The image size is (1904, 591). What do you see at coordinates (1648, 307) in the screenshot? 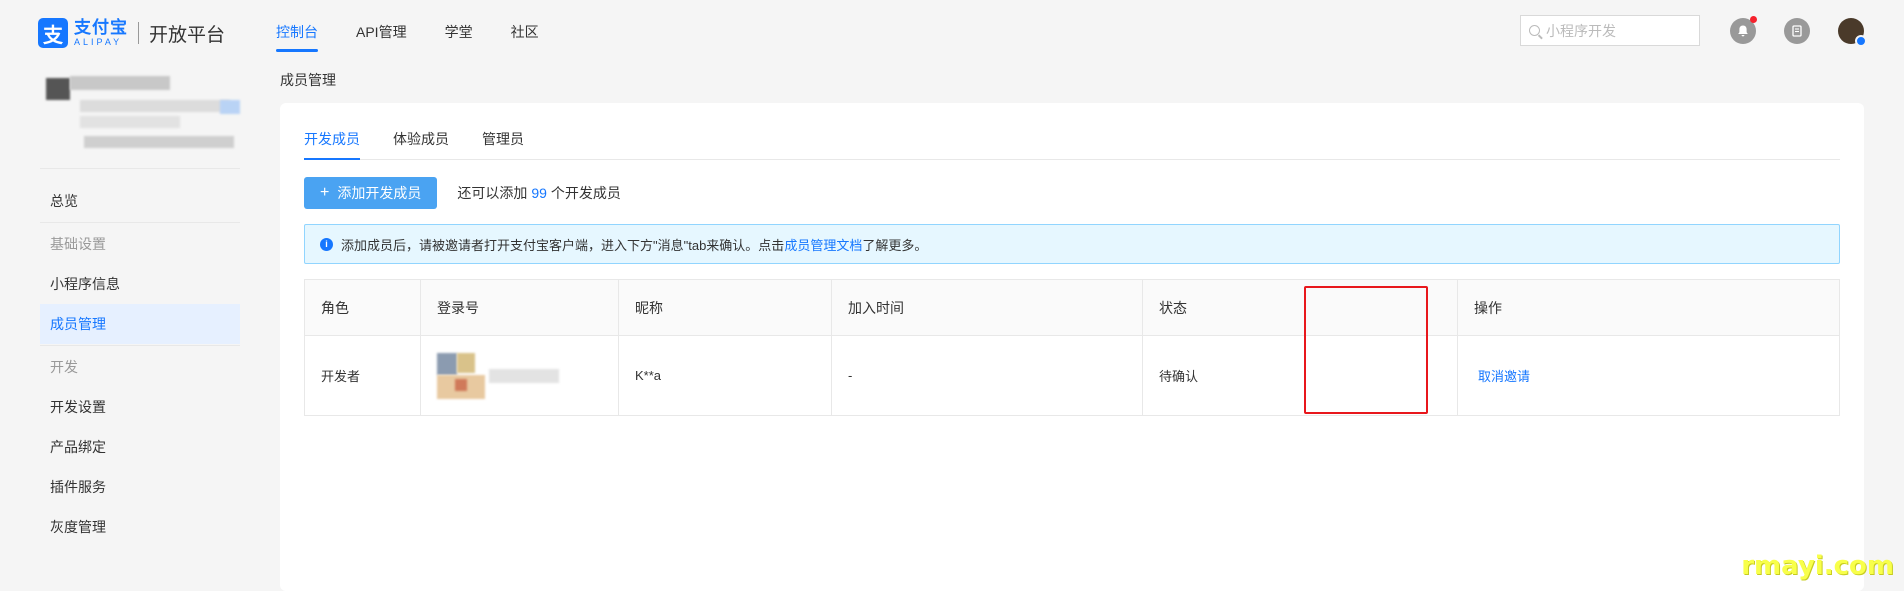
I see `col-action: 操作` at bounding box center [1648, 307].